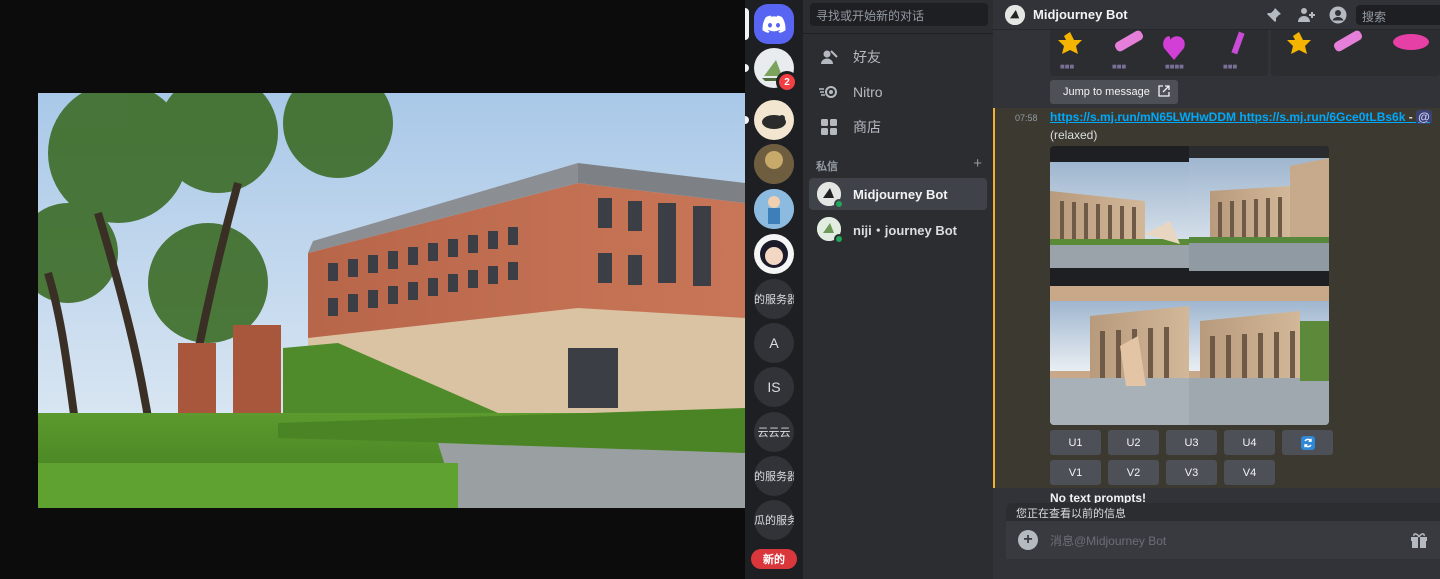 The height and width of the screenshot is (579, 1440). I want to click on server-rail: 2 的服务器 A IS 云云云 的服务器 瓜的服务器 新的, so click(774, 289).